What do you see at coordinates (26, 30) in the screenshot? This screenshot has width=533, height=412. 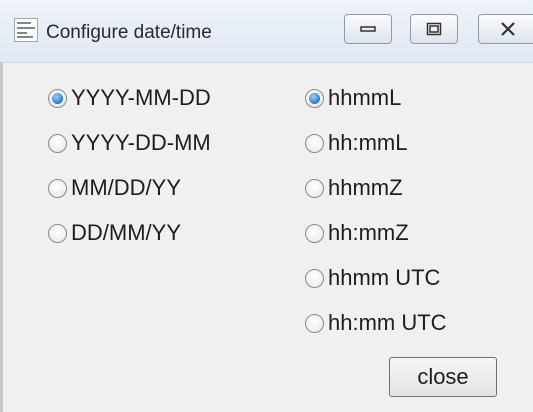 I see `app-icon` at bounding box center [26, 30].